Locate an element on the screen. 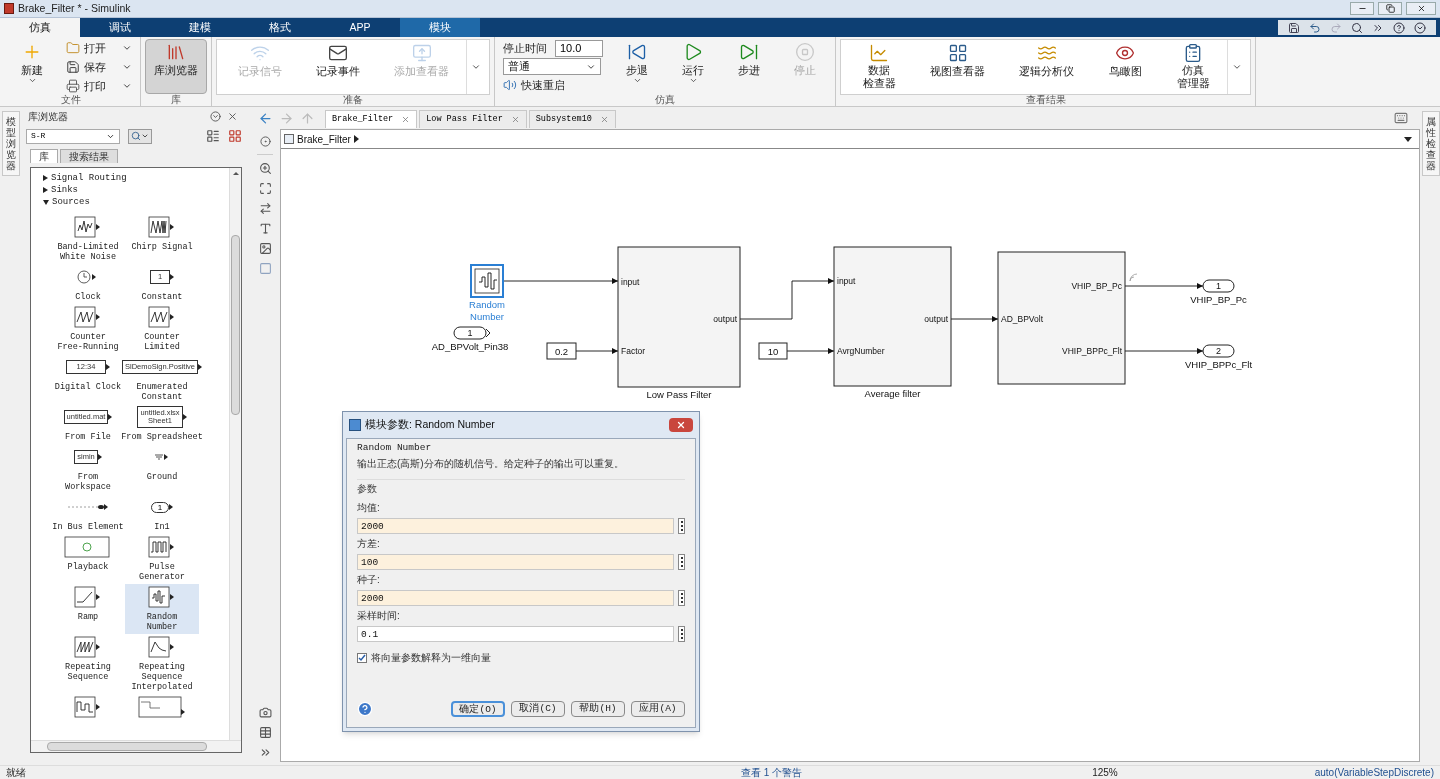  tree-item: Sinks is located at coordinates (64, 190).